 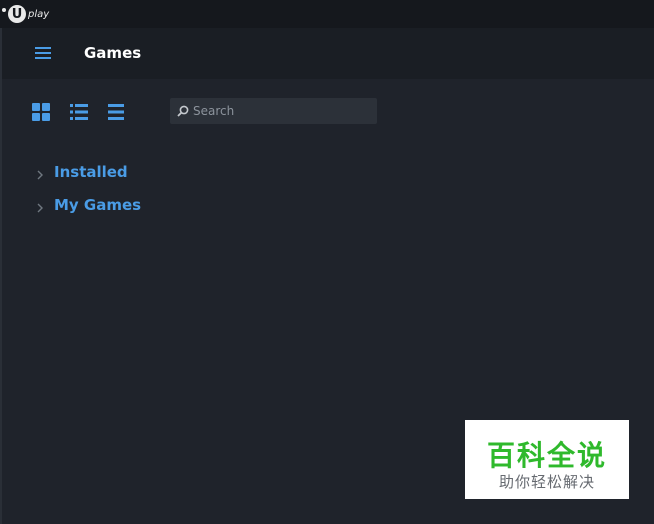 I want to click on list-view-icon, so click(x=79, y=112).